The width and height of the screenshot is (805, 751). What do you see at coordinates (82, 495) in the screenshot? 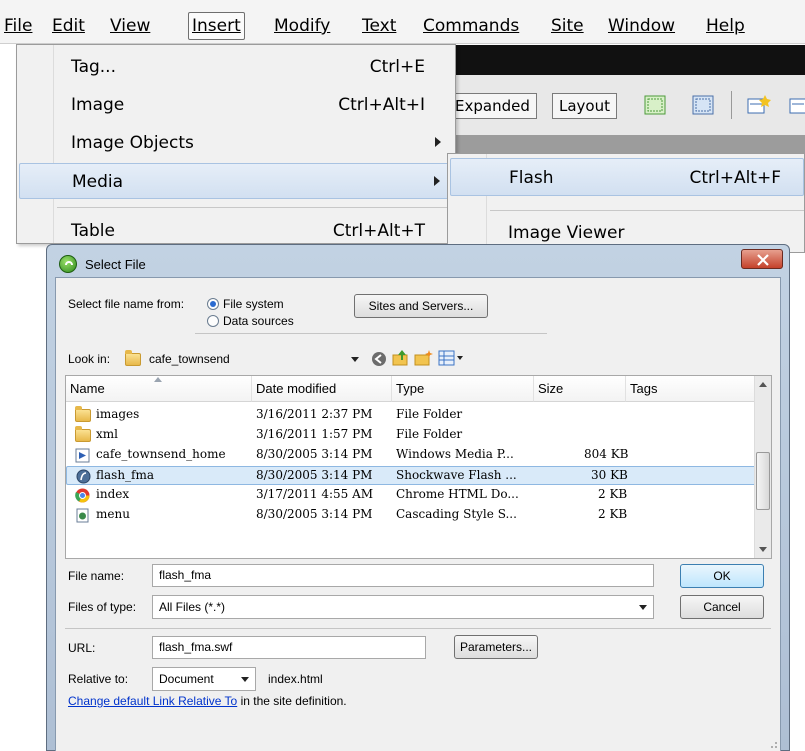
I see `chrome-icon` at bounding box center [82, 495].